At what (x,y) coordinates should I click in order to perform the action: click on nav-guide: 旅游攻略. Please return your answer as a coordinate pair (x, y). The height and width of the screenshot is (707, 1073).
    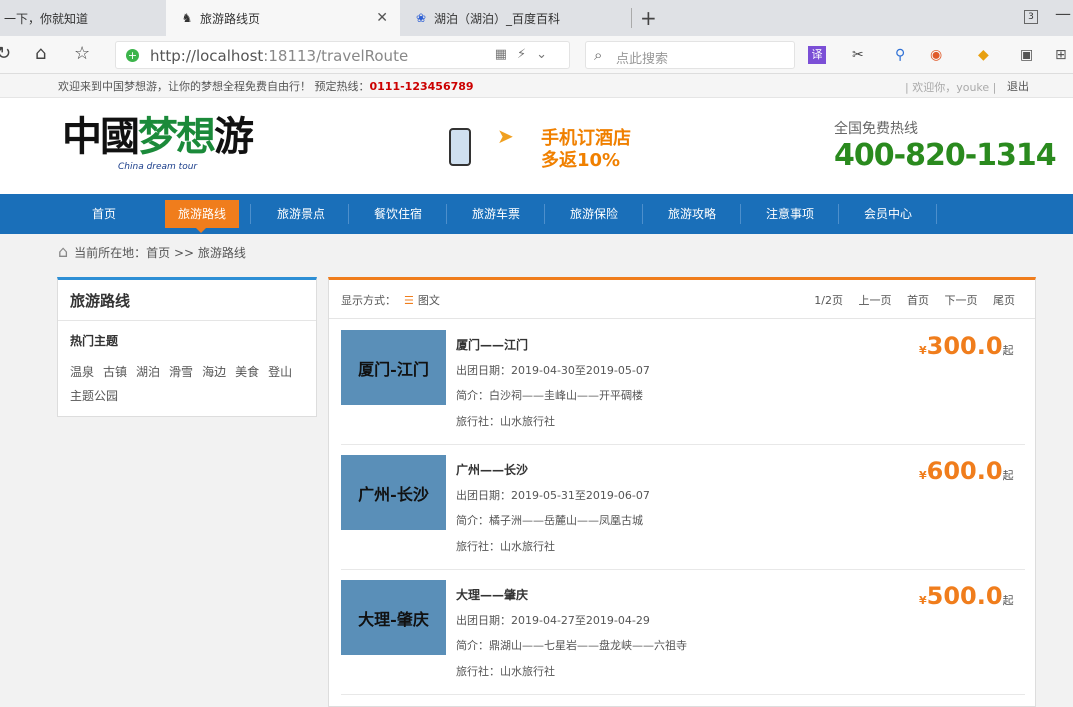
    Looking at the image, I should click on (692, 214).